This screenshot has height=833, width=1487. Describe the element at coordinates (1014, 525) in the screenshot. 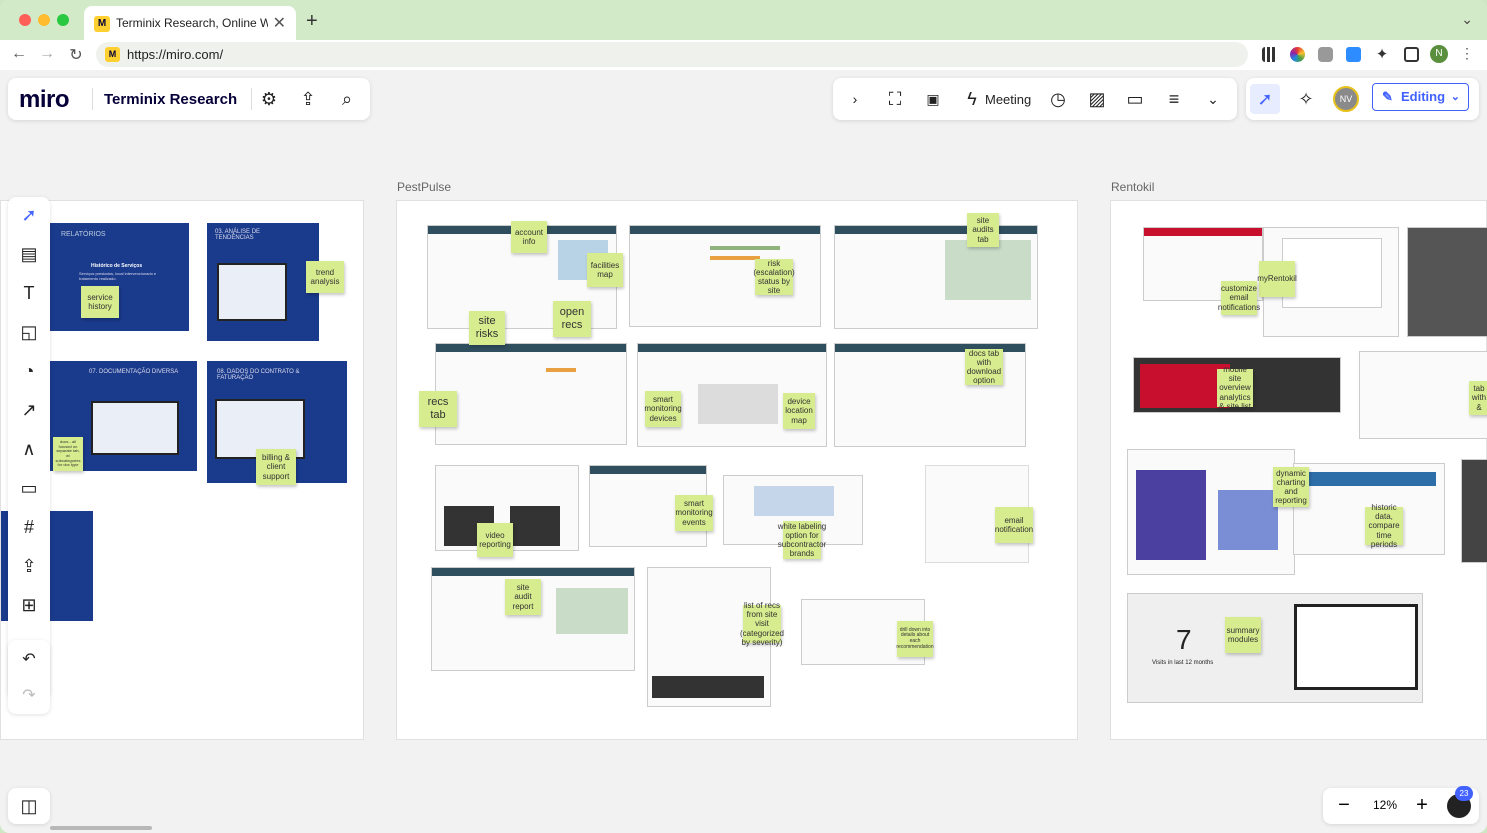

I see `sticky-note: email notification` at that location.